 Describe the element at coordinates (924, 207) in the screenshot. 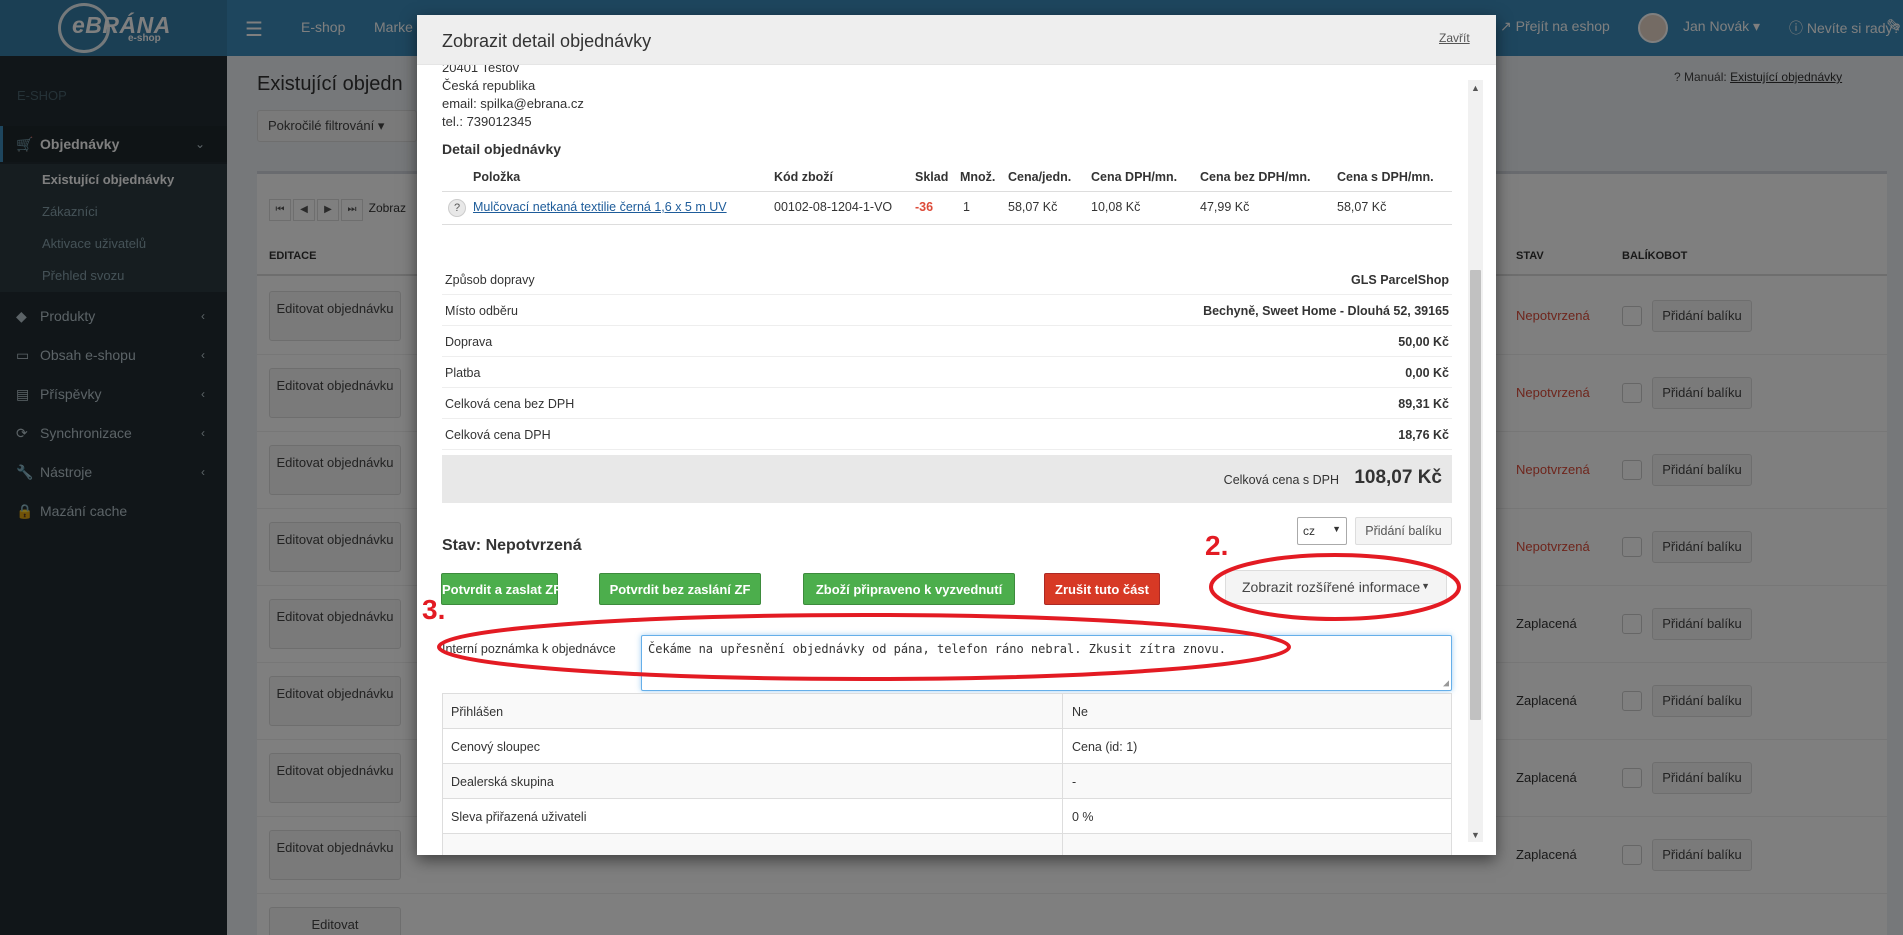

I see `product-stock: -36` at that location.